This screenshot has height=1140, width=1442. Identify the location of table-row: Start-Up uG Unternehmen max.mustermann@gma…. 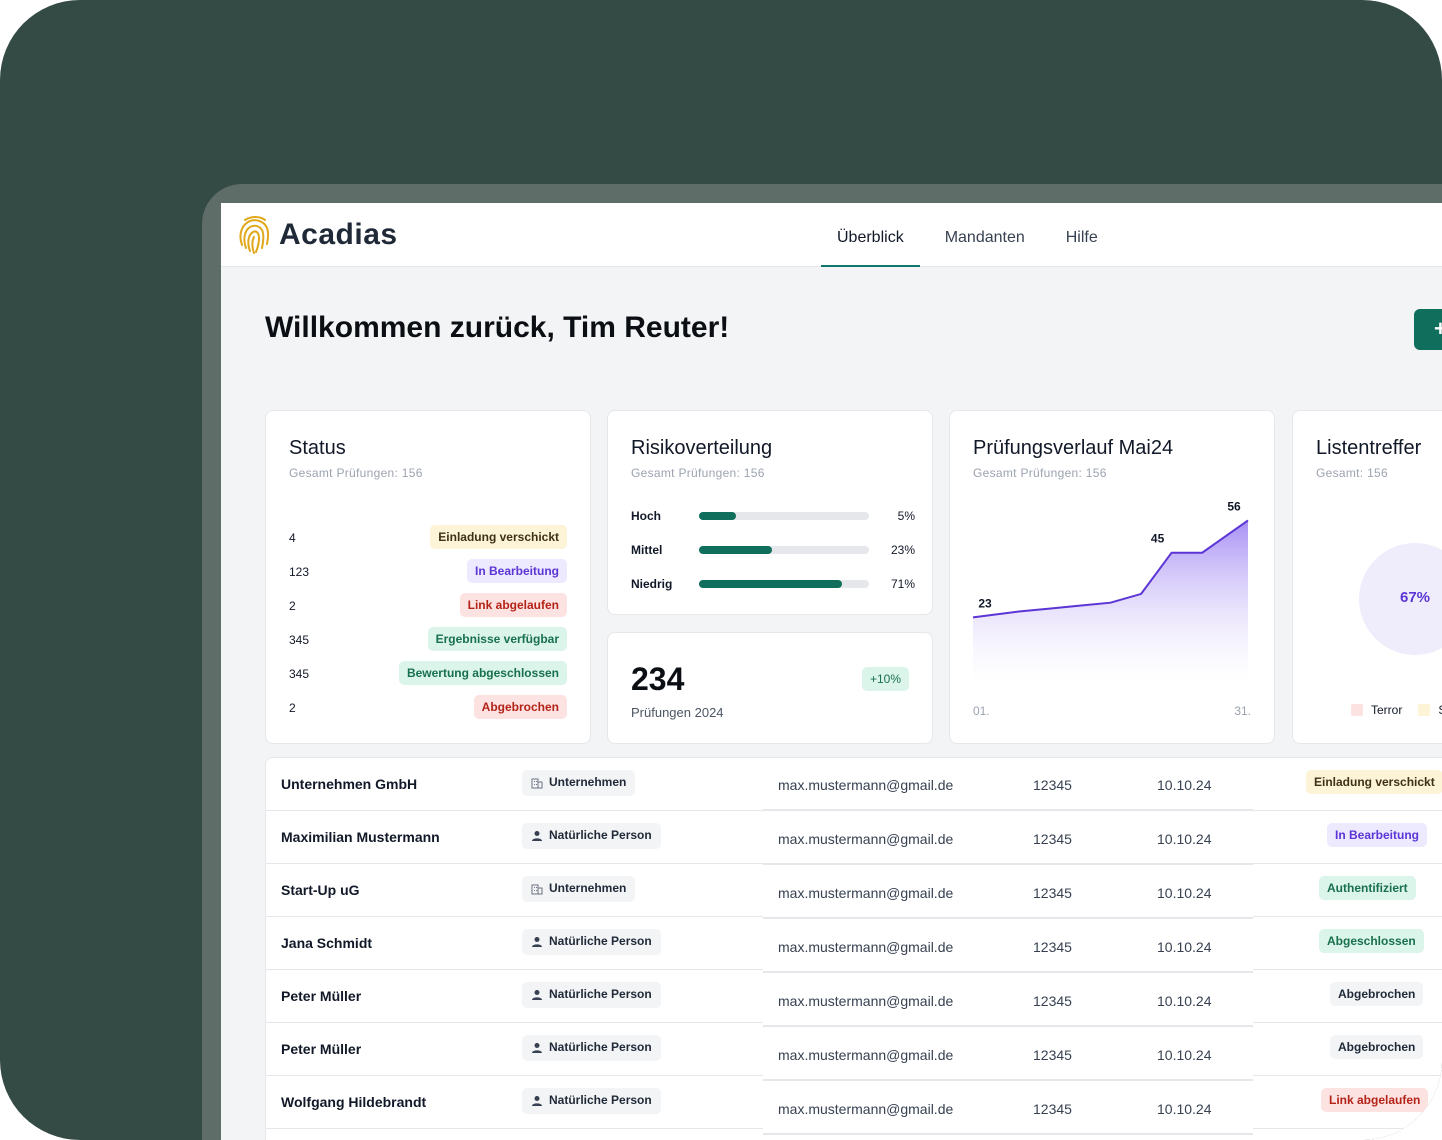
(854, 891).